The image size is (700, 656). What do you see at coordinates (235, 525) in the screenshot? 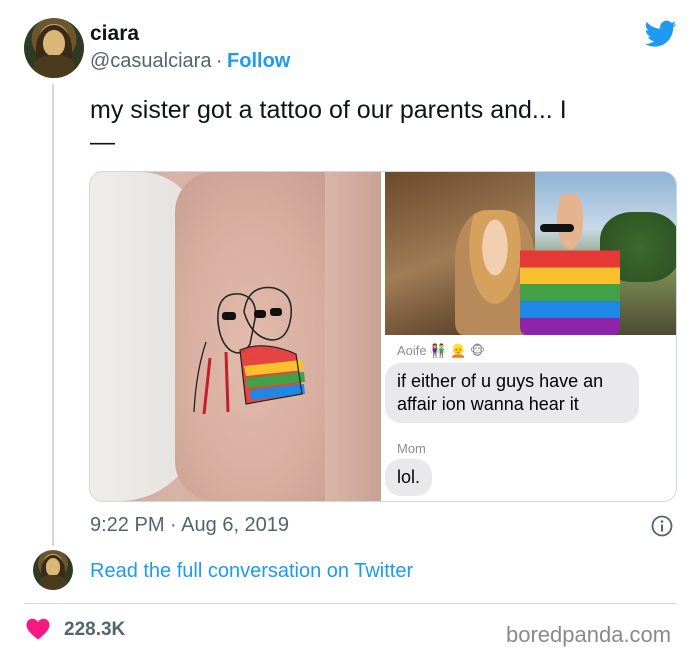
I see `timestamp-date: Aug 6, 2019` at bounding box center [235, 525].